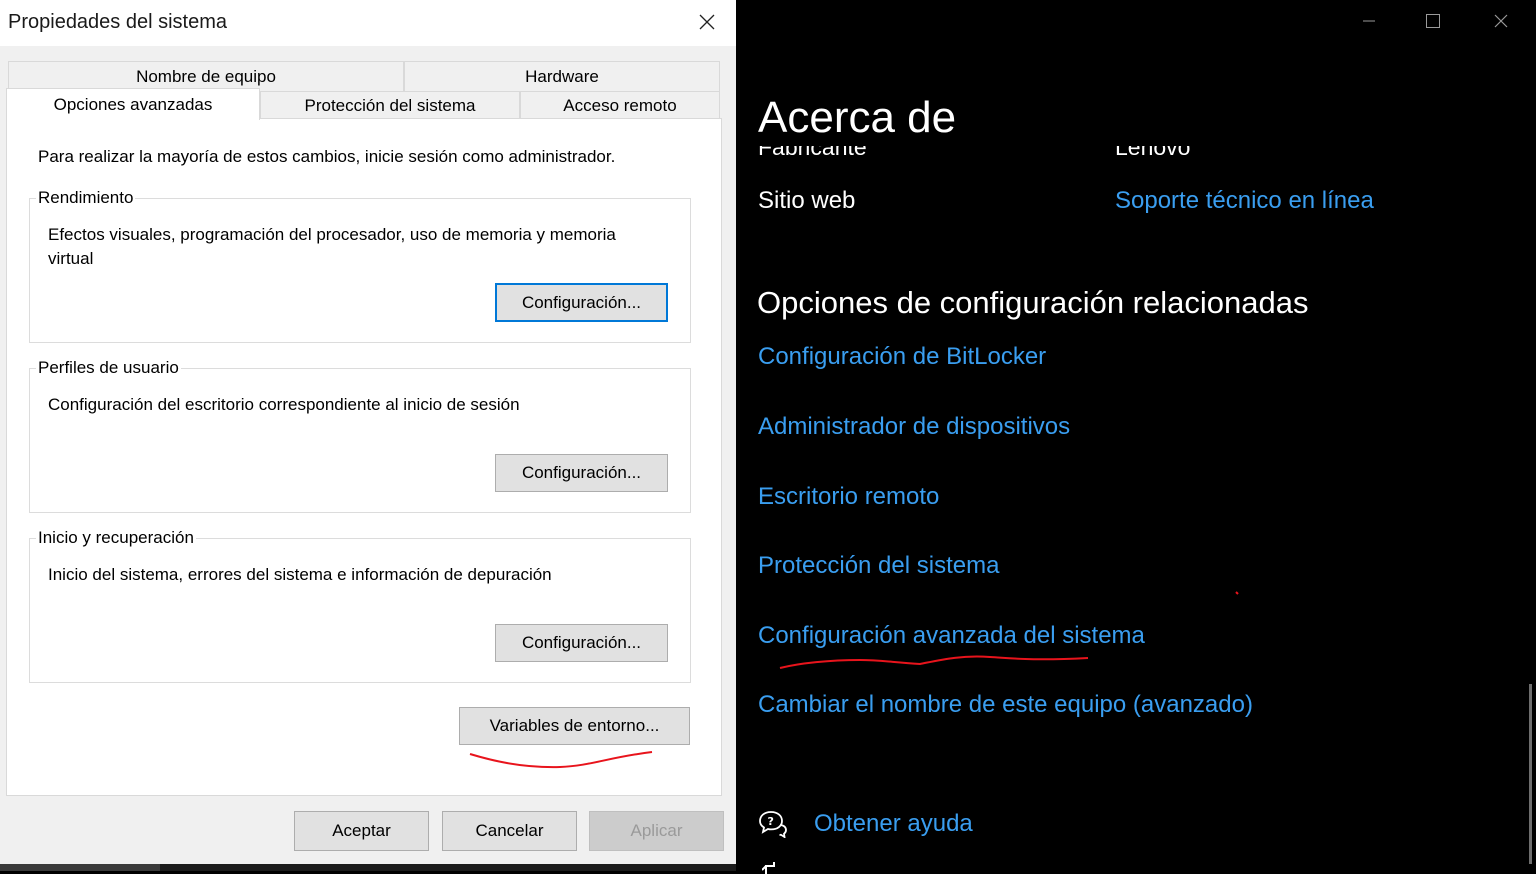 The height and width of the screenshot is (874, 1536). What do you see at coordinates (368, 867) in the screenshot?
I see `taskbar-strip` at bounding box center [368, 867].